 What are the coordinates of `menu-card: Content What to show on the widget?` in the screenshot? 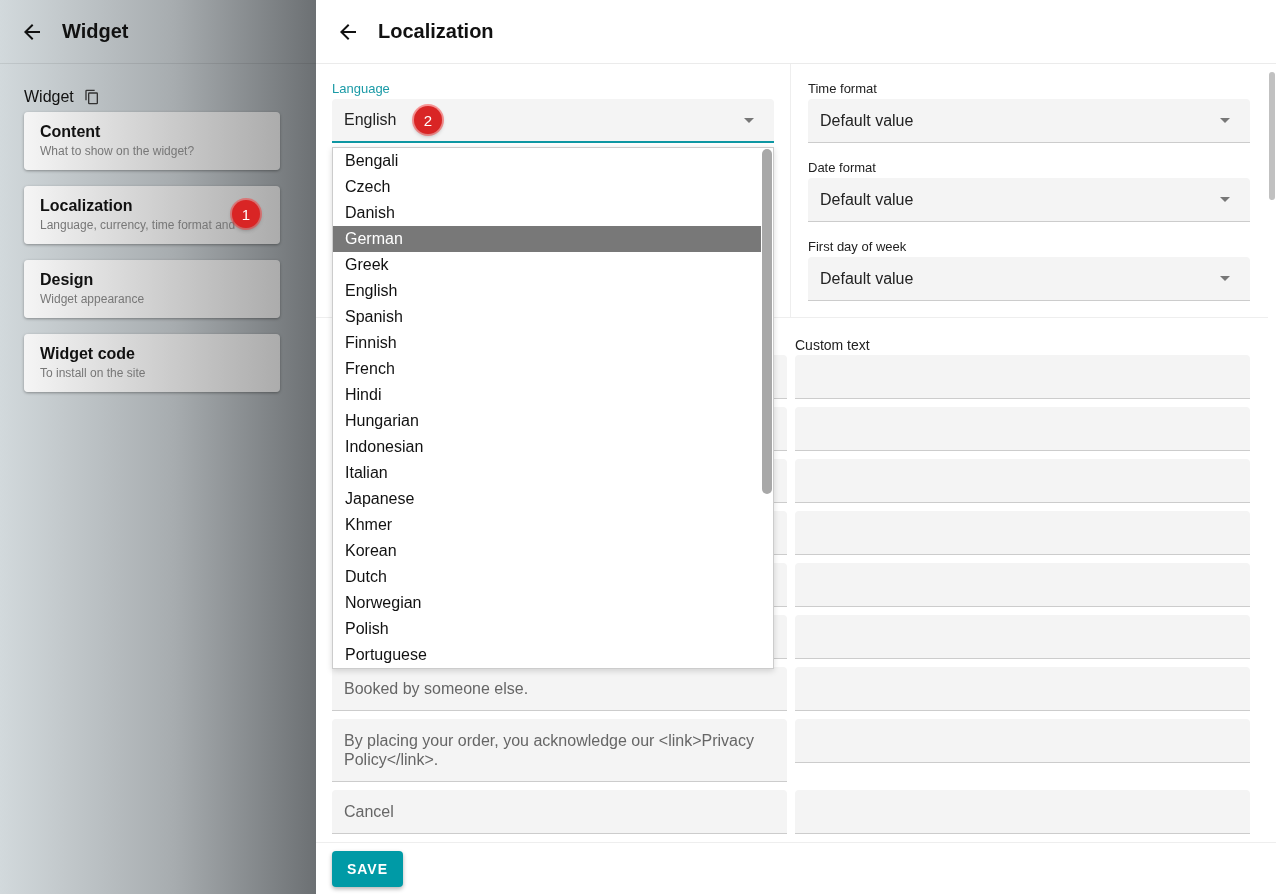 It's located at (152, 141).